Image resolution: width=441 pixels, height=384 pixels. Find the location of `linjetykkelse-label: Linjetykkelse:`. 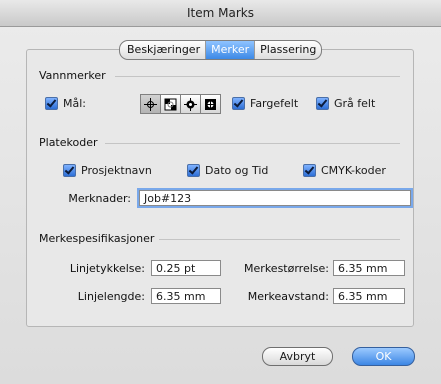

linjetykkelse-label: Linjetykkelse: is located at coordinates (107, 268).